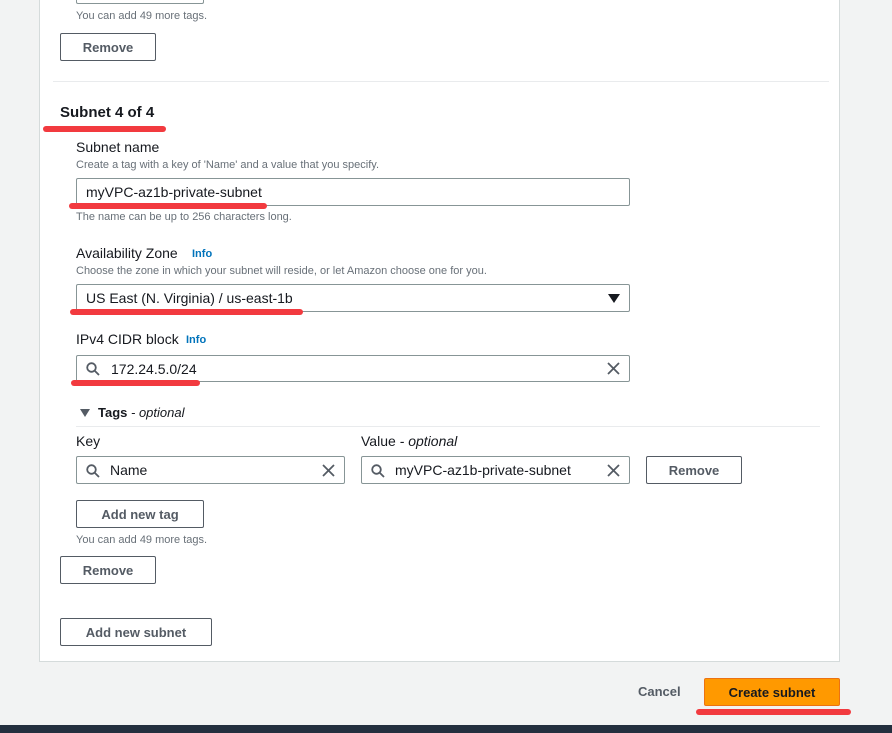  Describe the element at coordinates (353, 192) in the screenshot. I see `subnet-name-input: myVPC-az1b-private-subnet` at that location.